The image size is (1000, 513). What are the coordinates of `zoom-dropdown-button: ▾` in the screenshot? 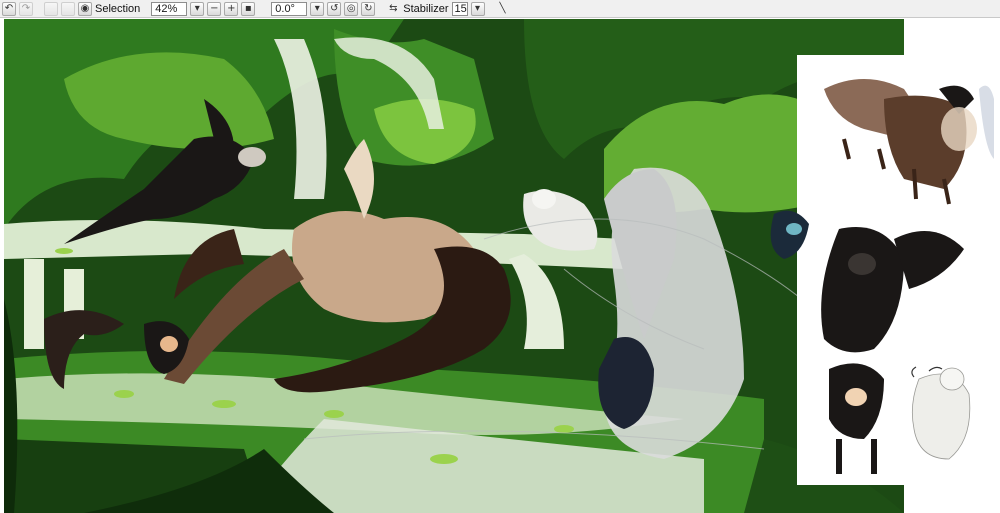 It's located at (197, 8).